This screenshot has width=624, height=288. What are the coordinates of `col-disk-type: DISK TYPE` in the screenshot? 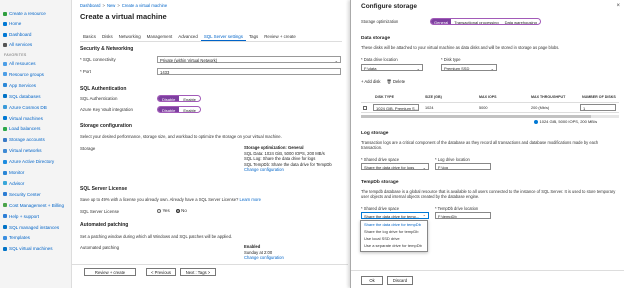 It's located at (384, 97).